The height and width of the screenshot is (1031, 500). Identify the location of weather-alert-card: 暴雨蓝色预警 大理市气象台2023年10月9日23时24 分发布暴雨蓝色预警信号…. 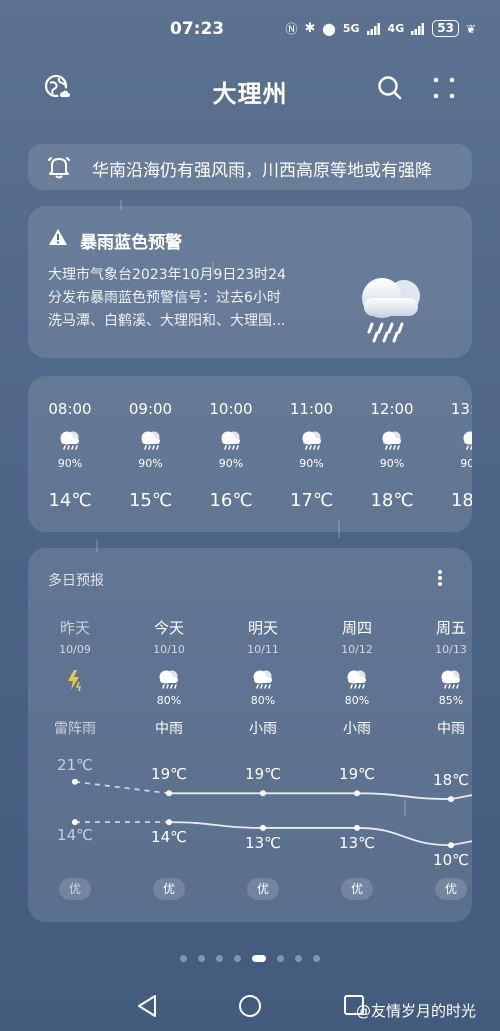
(250, 282).